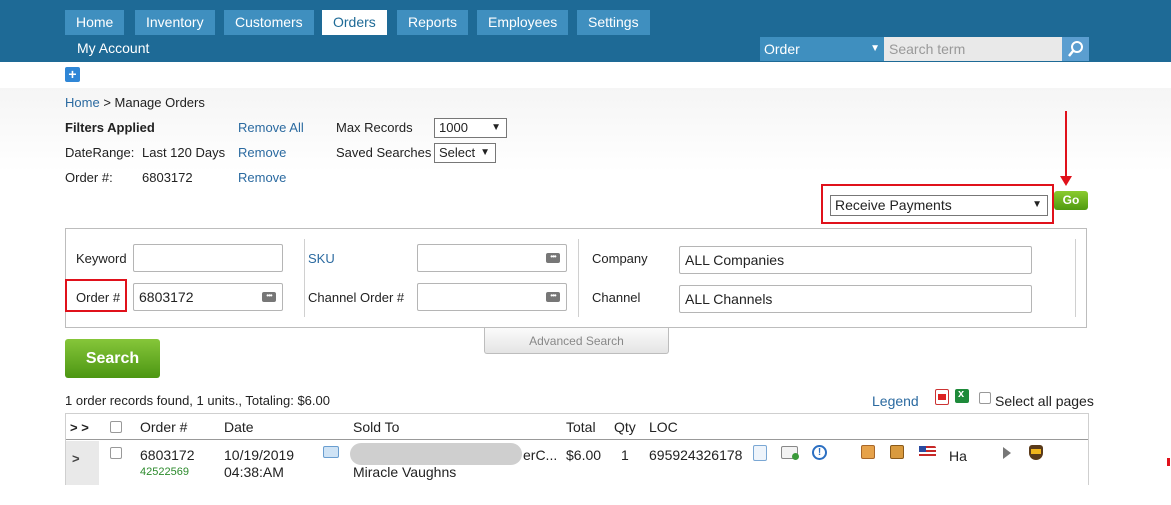 Image resolution: width=1171 pixels, height=505 pixels. Describe the element at coordinates (271, 127) in the screenshot. I see `remove-all-link: Remove All` at that location.